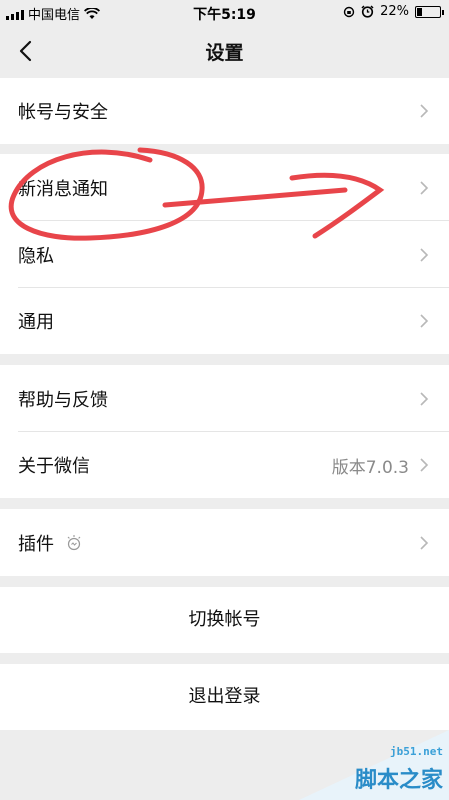  What do you see at coordinates (224, 12) in the screenshot?
I see `status-bar: 中国电信 下午5:19 22%` at bounding box center [224, 12].